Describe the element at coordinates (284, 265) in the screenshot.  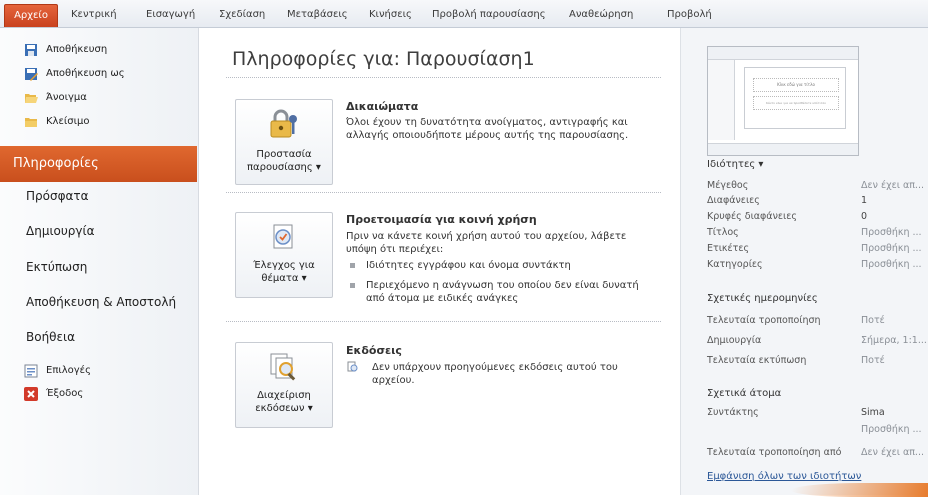
I see `check-issues-label-1: Έλεγχος για` at that location.